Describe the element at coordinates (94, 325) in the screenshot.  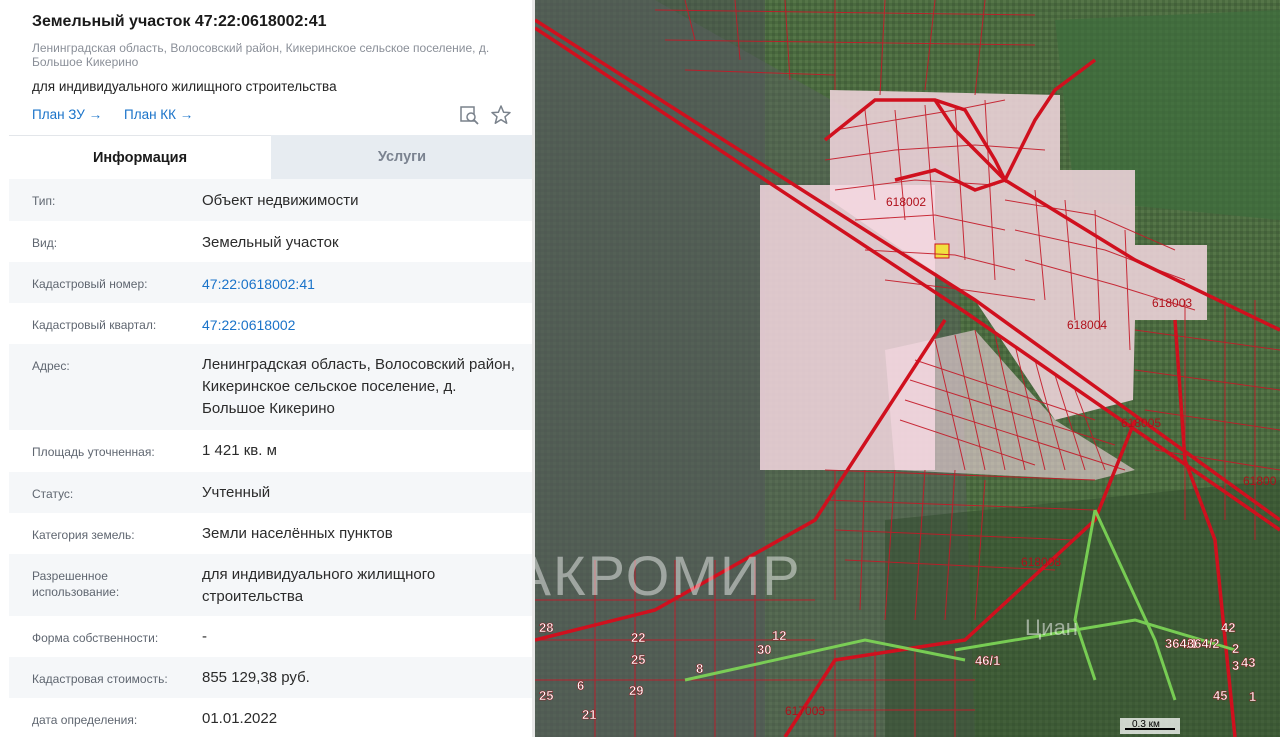
I see `row-label: Кадастровый квартал:` at that location.